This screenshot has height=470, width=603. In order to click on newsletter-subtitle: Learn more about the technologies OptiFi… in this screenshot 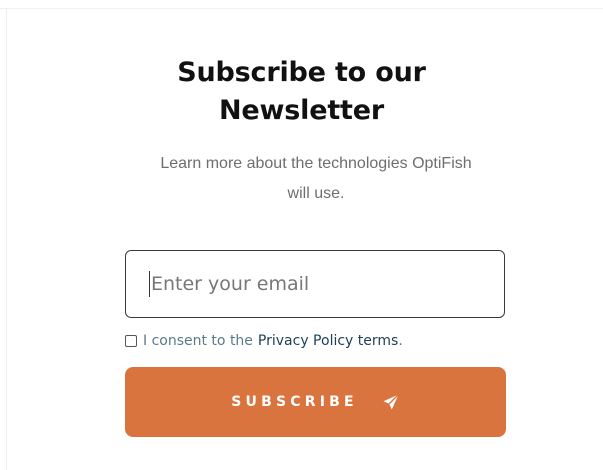, I will do `click(316, 179)`.